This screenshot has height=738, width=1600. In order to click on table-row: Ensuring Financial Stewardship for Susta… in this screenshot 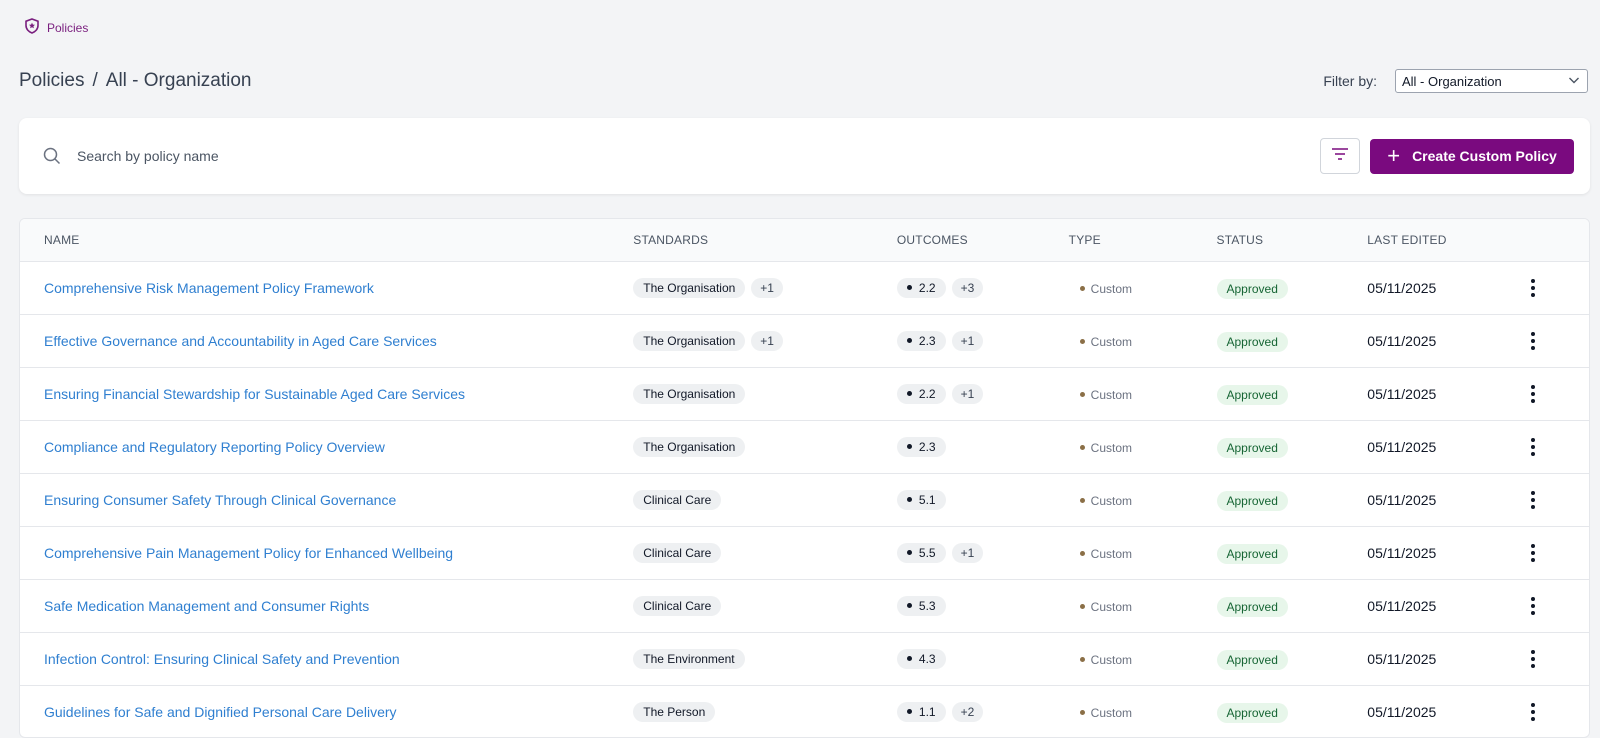, I will do `click(804, 394)`.